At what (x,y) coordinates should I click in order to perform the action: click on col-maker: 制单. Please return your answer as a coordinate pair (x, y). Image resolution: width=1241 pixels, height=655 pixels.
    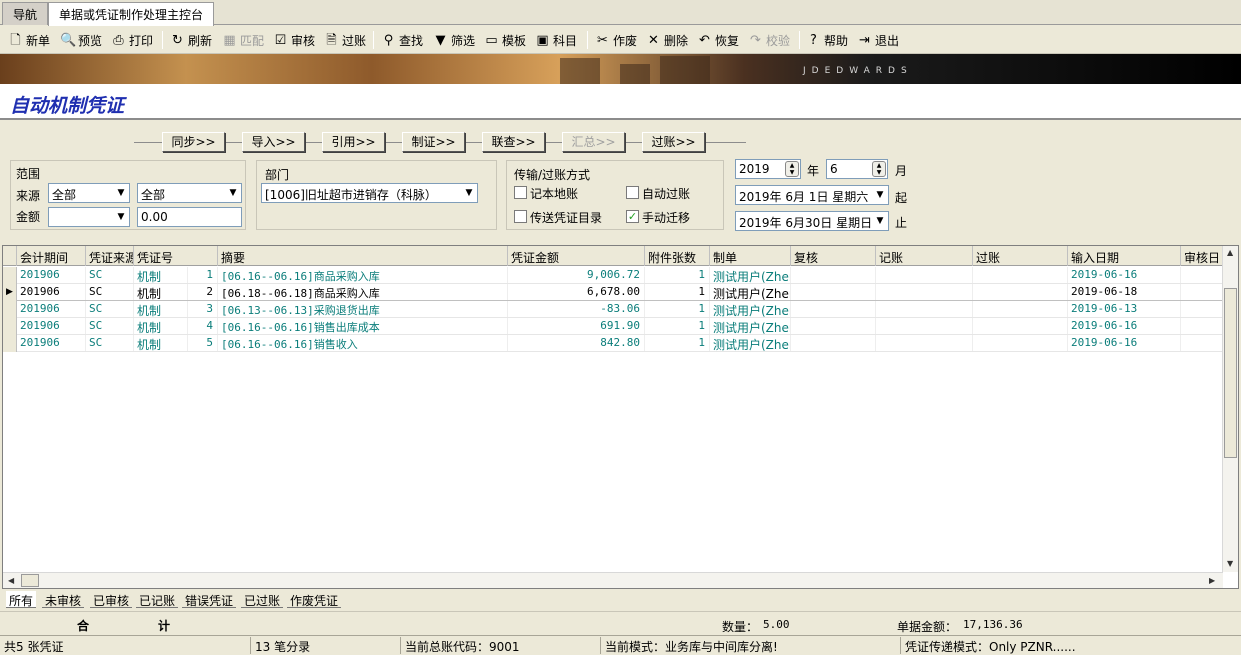
    Looking at the image, I should click on (750, 256).